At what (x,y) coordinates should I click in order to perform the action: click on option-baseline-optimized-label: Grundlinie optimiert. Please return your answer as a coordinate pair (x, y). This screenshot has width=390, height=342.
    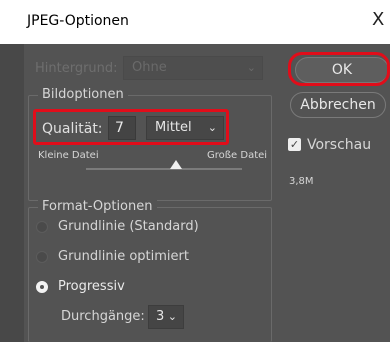
    Looking at the image, I should click on (123, 256).